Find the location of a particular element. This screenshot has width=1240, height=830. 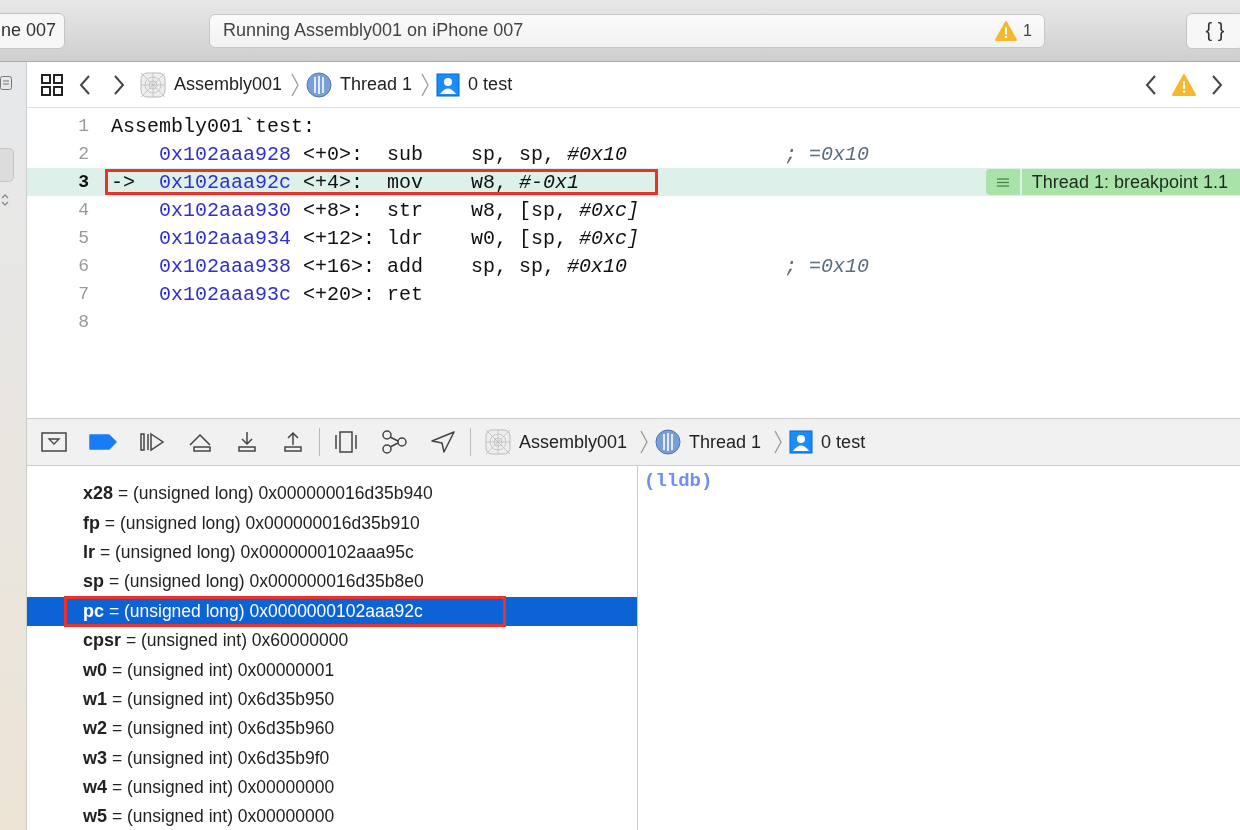

instruction-offset: <+12>: is located at coordinates (340, 238).